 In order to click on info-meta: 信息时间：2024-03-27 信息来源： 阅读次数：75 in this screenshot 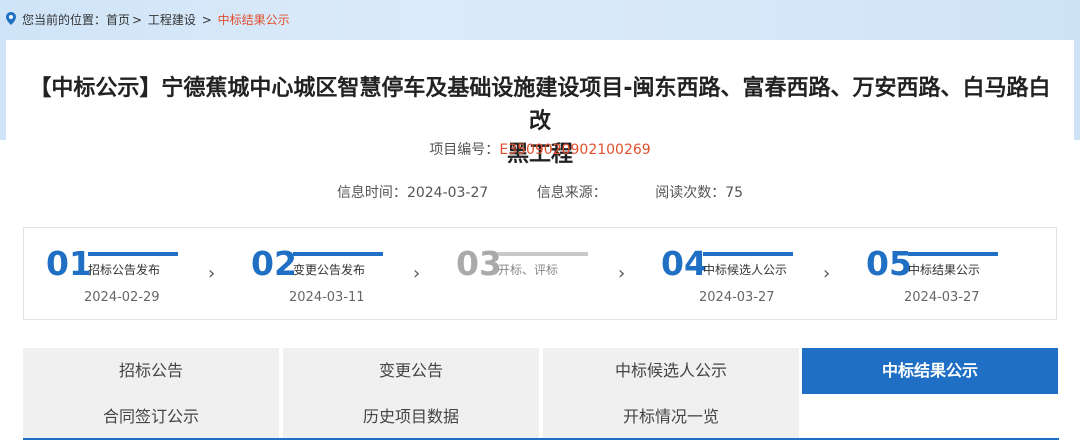, I will do `click(540, 193)`.